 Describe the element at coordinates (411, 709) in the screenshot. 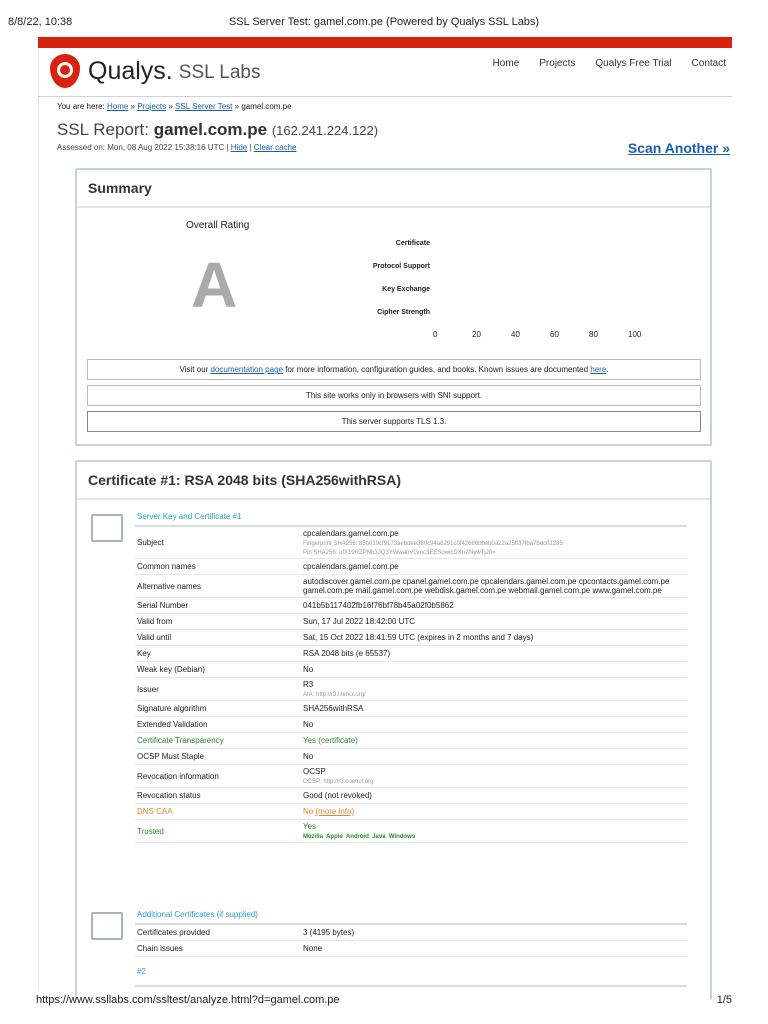

I see `table-row: Signature algorithm SHA256withRSA` at that location.